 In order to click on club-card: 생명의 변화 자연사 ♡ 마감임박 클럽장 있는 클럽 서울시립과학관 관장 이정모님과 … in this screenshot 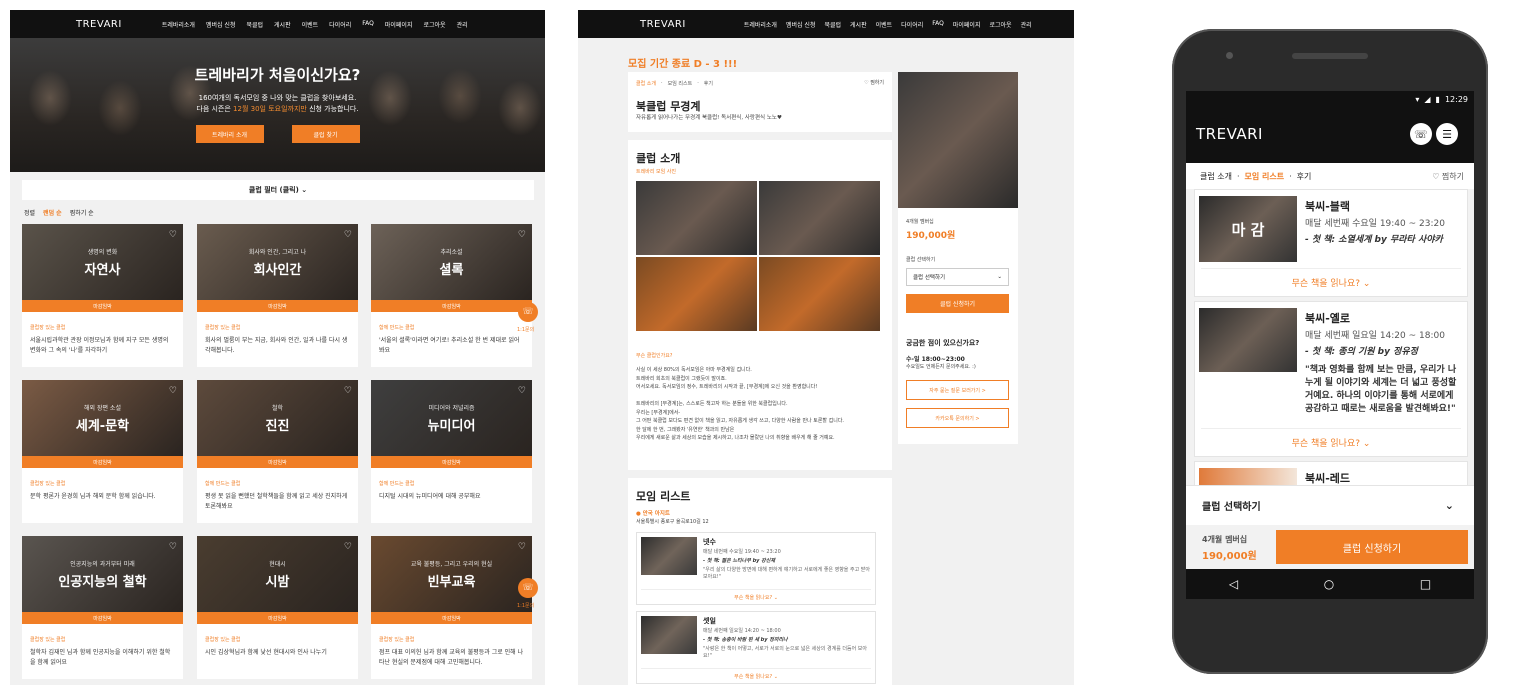, I will do `click(102, 295)`.